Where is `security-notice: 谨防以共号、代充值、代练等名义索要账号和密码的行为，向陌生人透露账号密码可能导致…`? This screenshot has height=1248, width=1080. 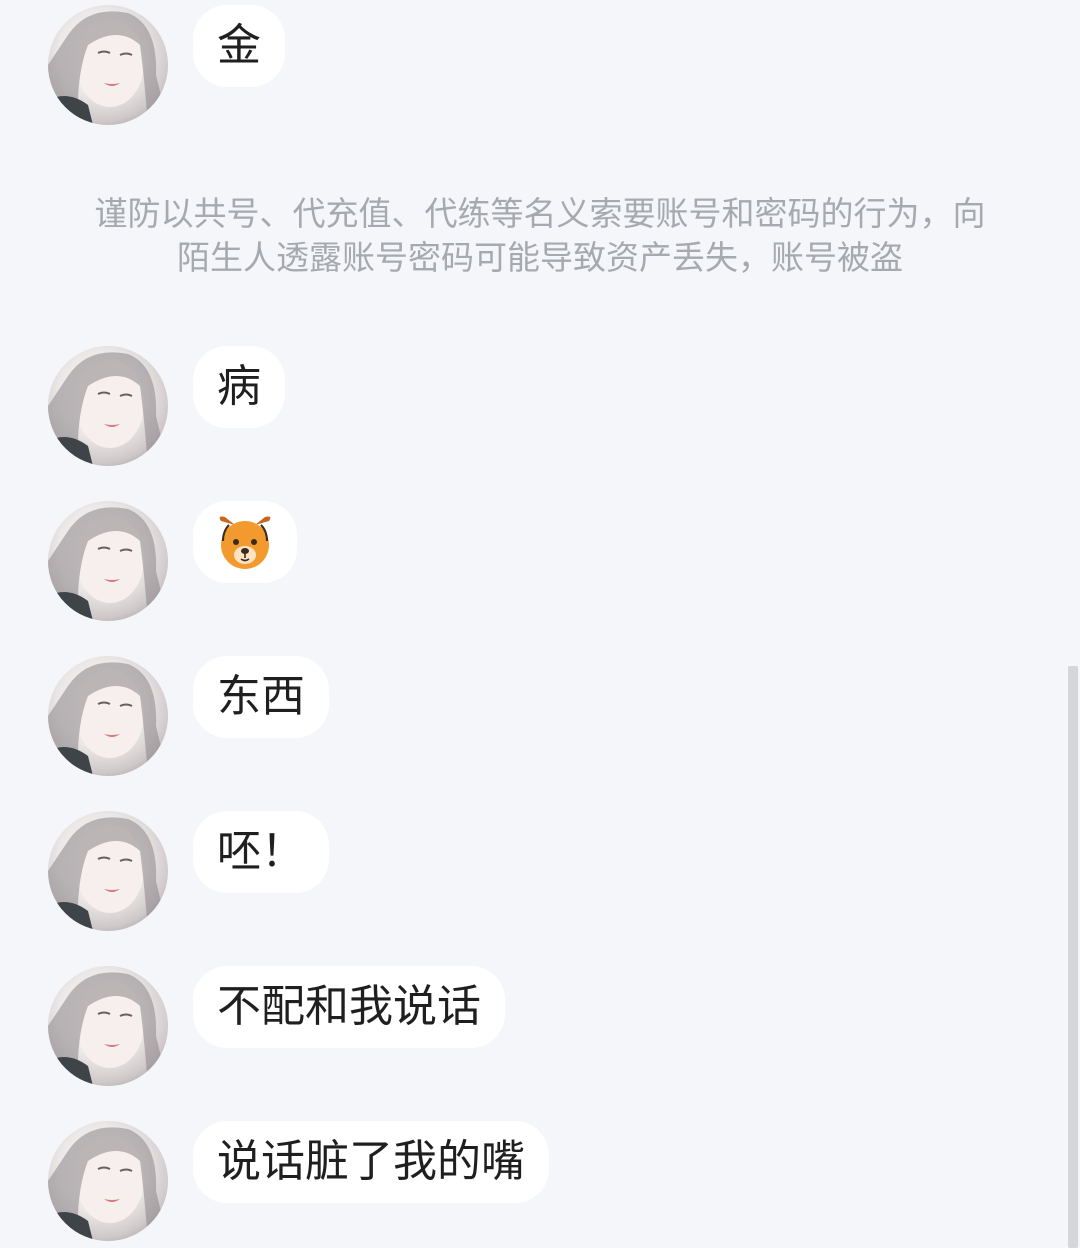
security-notice: 谨防以共号、代充值、代练等名义索要账号和密码的行为，向陌生人透露账号密码可能导致… is located at coordinates (540, 235).